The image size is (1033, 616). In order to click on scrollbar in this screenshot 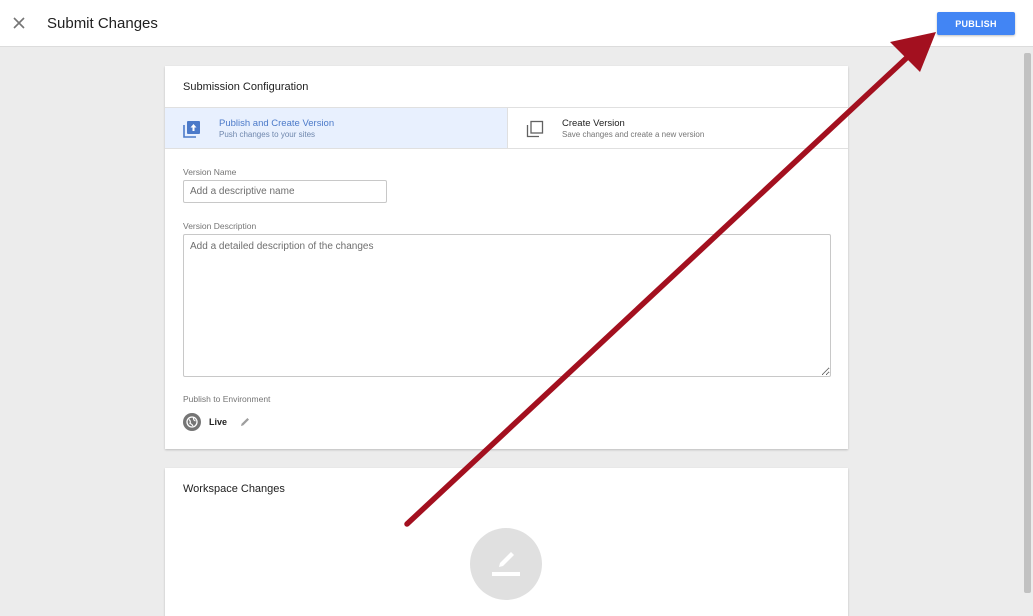, I will do `click(1027, 331)`.